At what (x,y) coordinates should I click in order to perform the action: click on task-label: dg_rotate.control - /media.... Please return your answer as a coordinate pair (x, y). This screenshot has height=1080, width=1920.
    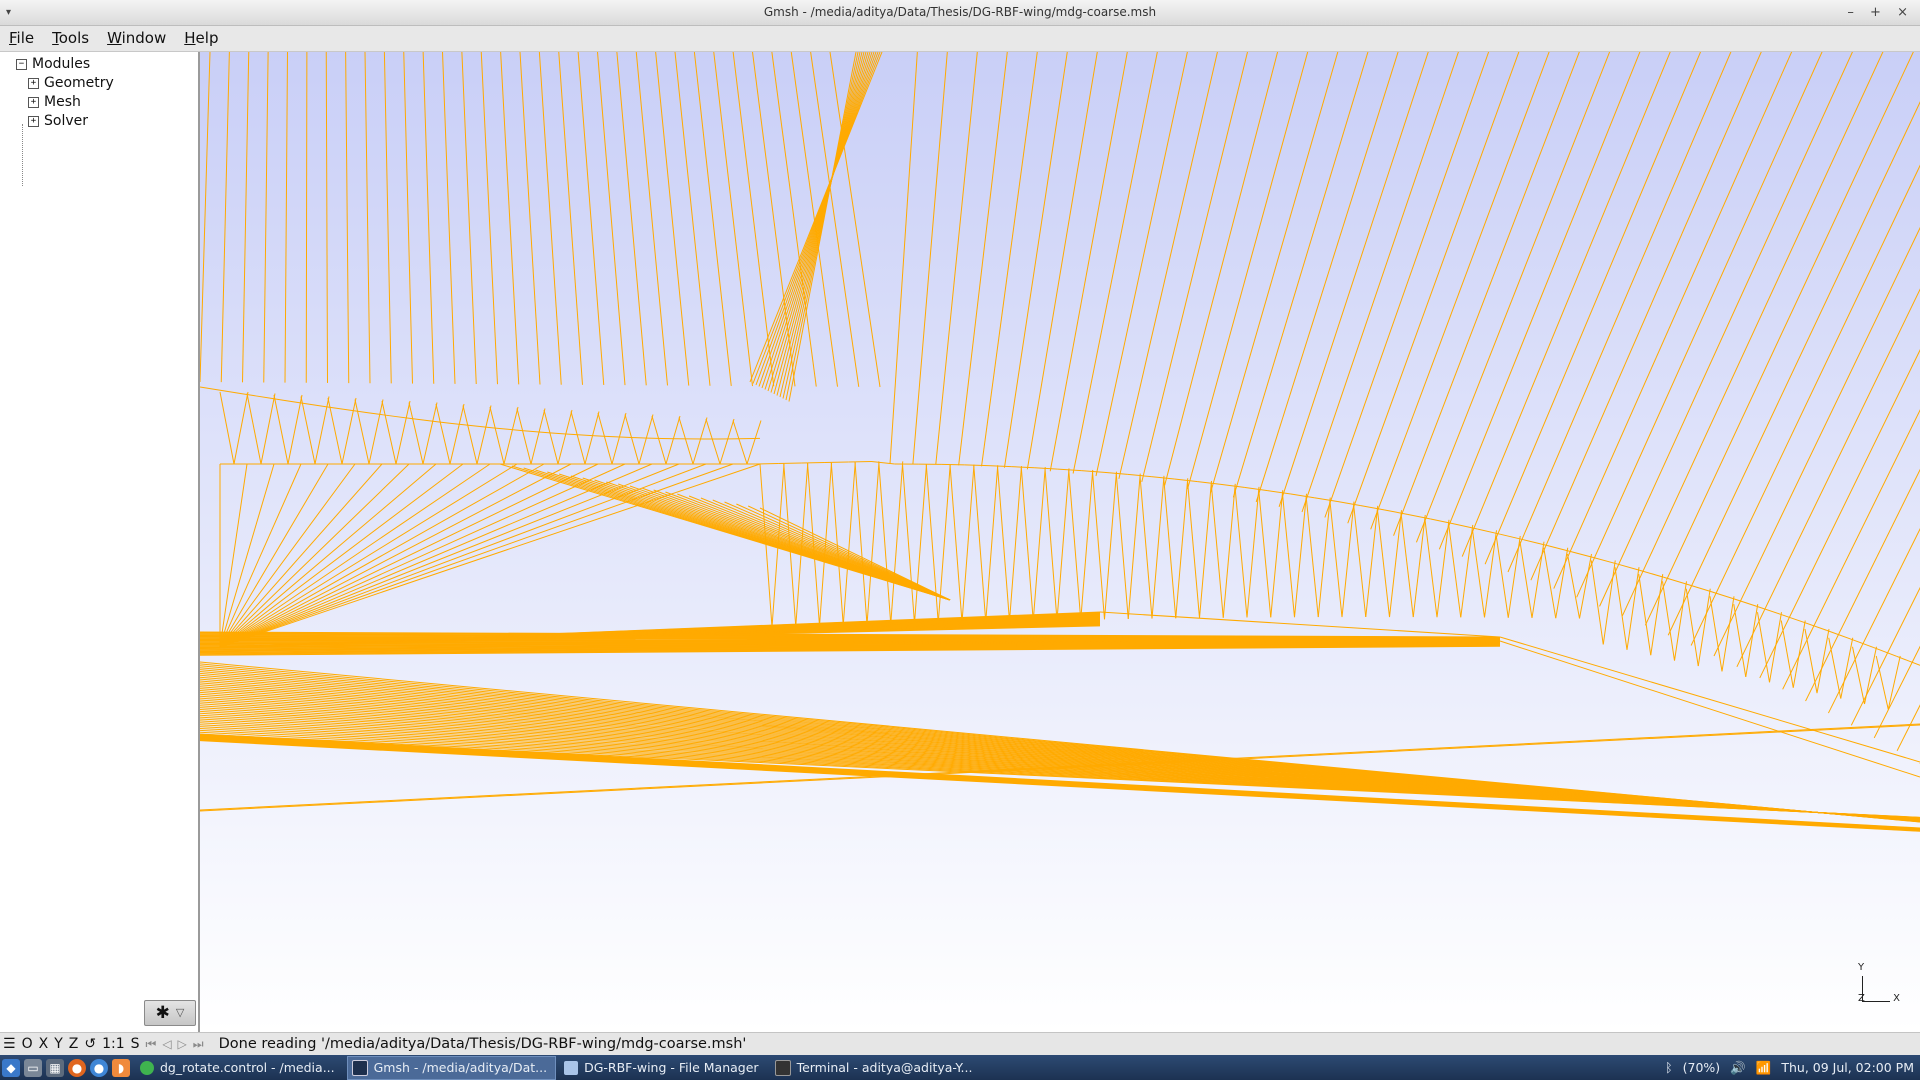
    Looking at the image, I should click on (247, 1067).